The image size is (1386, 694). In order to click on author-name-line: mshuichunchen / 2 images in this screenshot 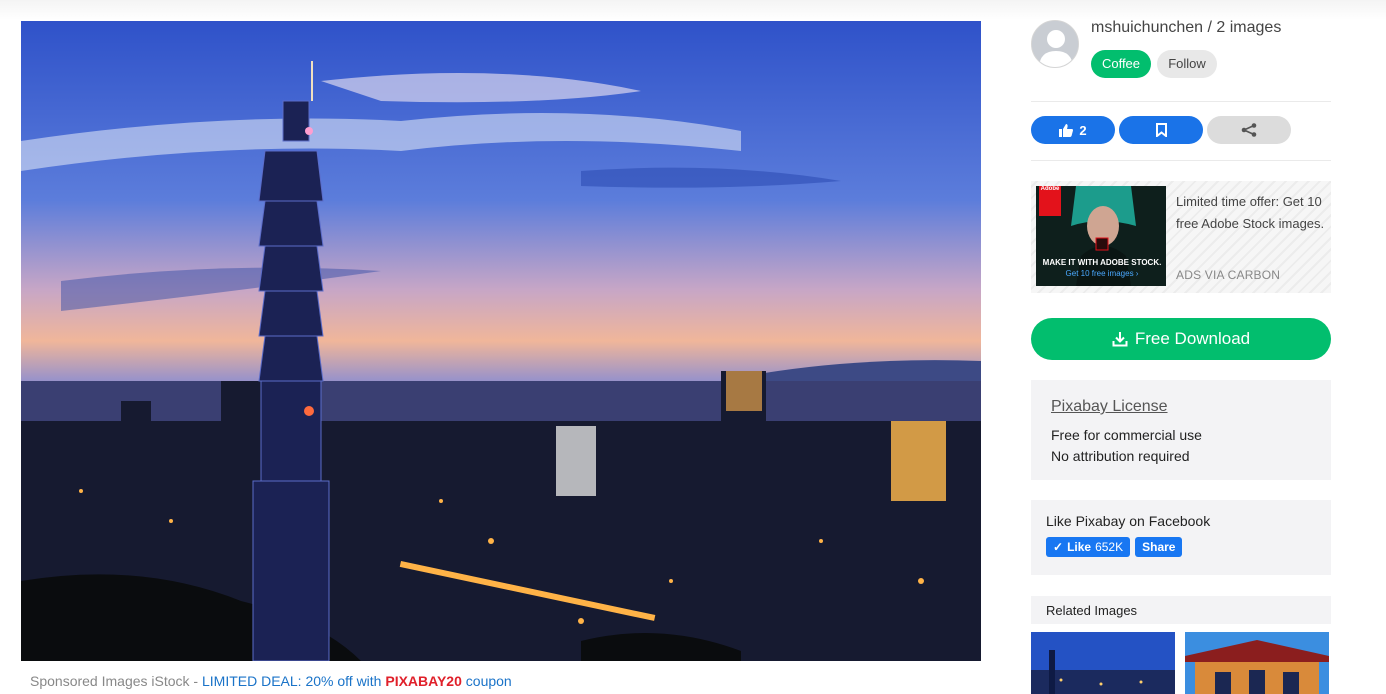, I will do `click(1186, 28)`.